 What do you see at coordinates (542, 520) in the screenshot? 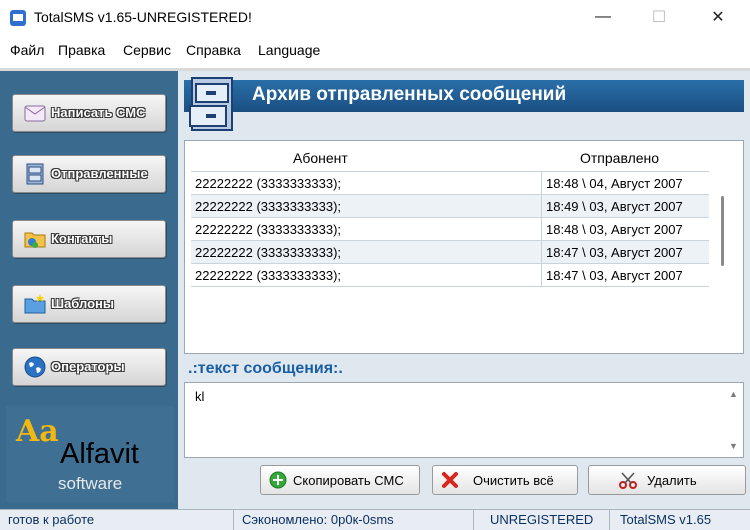
I see `status-license: UNREGISTERED` at bounding box center [542, 520].